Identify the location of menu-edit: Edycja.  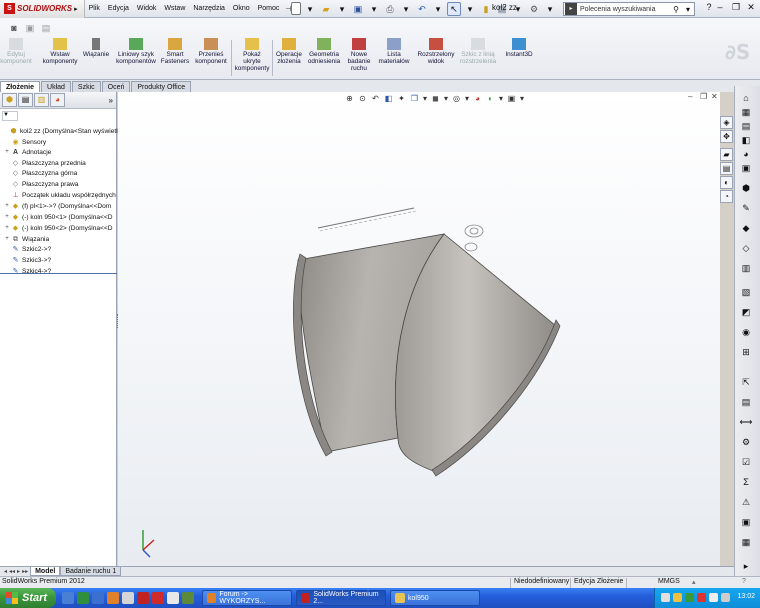
(118, 9).